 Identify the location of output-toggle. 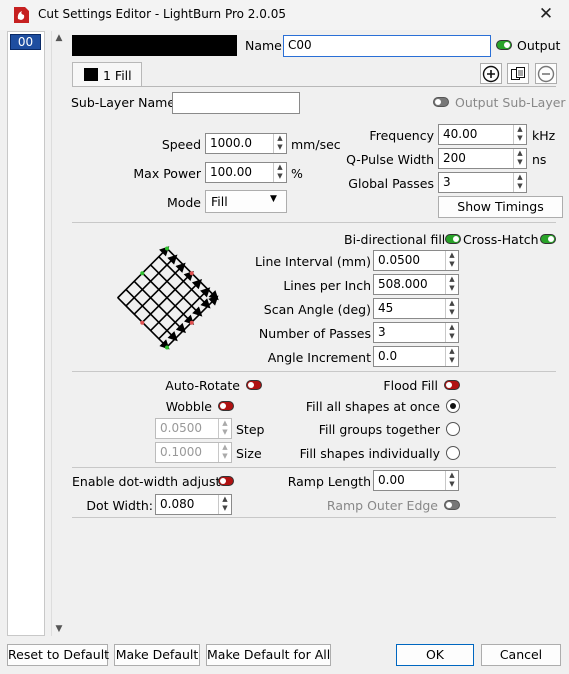
(504, 45).